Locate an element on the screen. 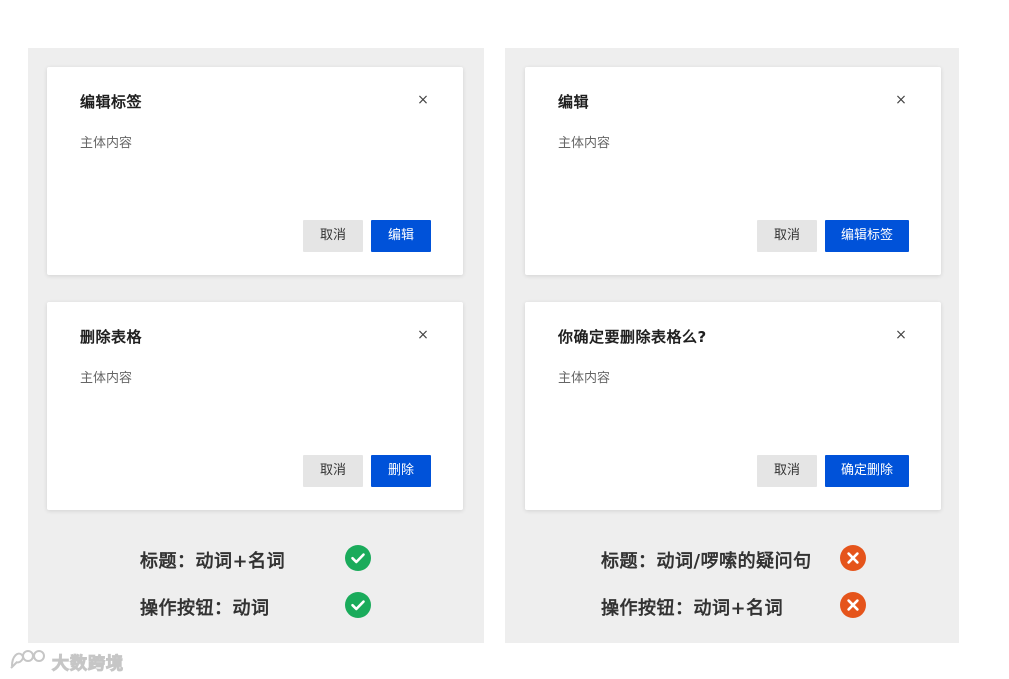  dialog-title: 你确定要删除表格么? is located at coordinates (632, 337).